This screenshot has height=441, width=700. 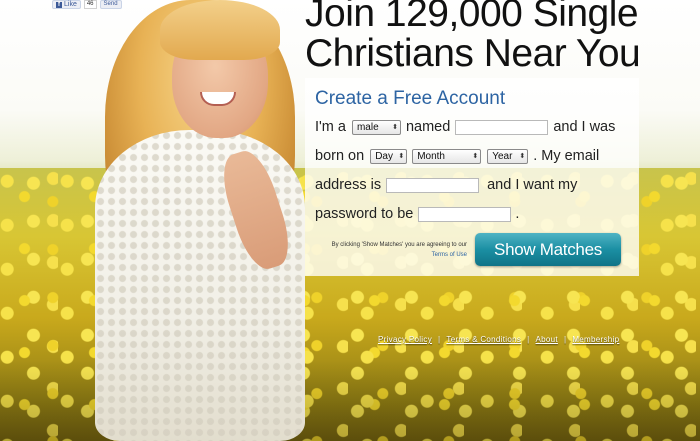 I want to click on terms-of-use-link: Terms of Use, so click(x=391, y=255).